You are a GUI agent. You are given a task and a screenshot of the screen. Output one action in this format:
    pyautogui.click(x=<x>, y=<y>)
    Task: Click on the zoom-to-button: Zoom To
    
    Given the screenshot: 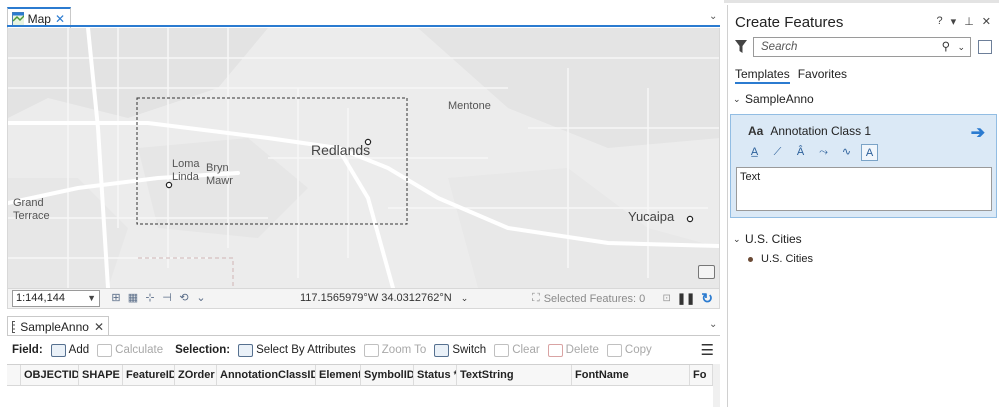 What is the action you would take?
    pyautogui.click(x=395, y=350)
    